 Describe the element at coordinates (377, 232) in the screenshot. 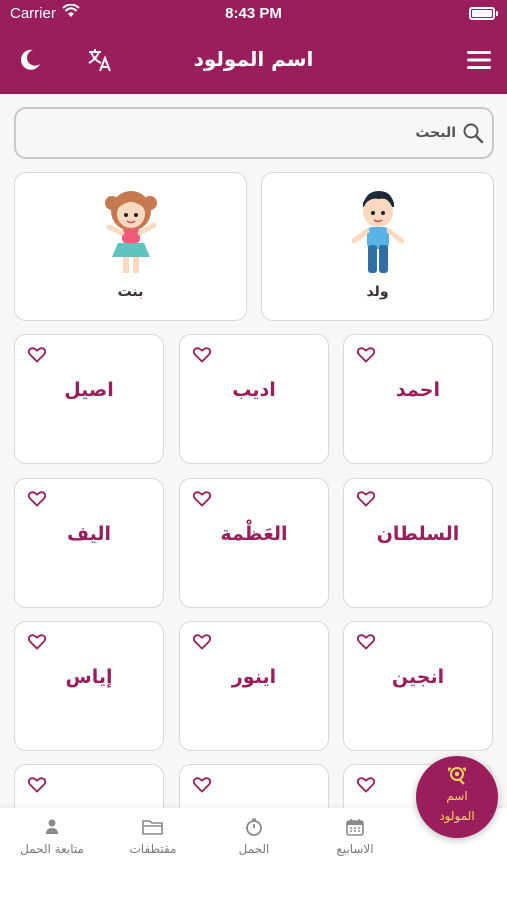

I see `boy-icon` at that location.